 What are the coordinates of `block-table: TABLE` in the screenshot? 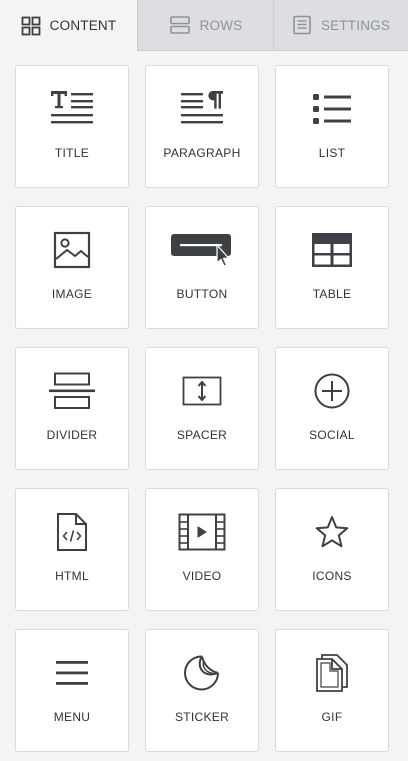 It's located at (332, 267).